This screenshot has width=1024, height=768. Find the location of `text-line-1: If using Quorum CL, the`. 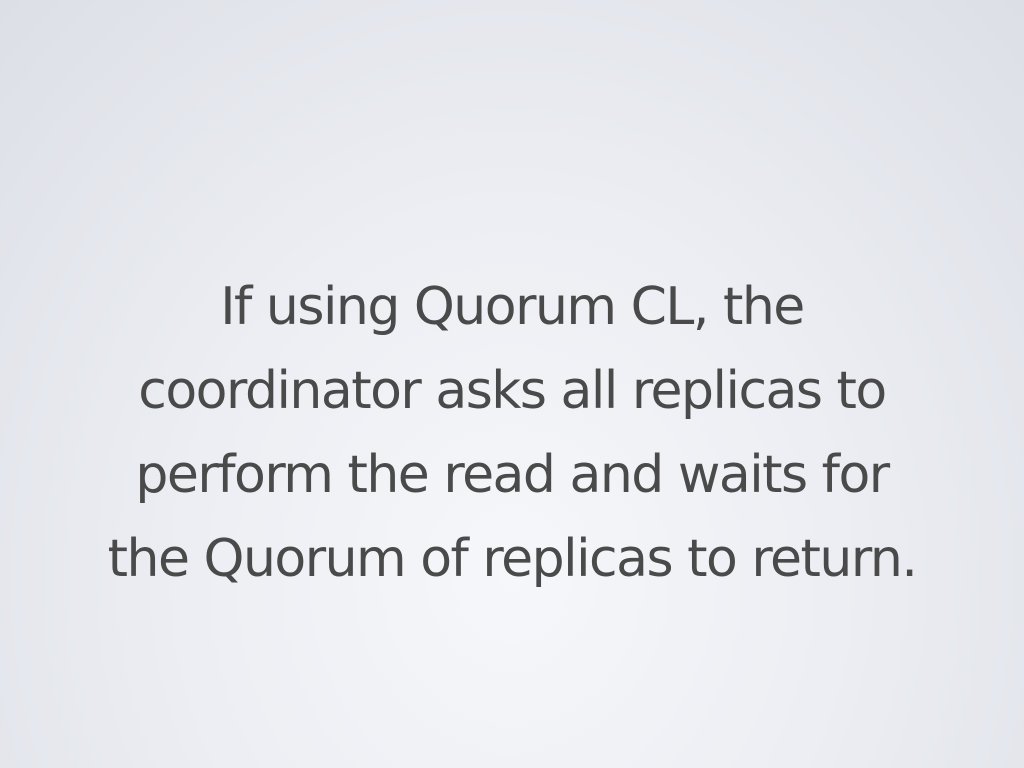

text-line-1: If using Quorum CL, the is located at coordinates (512, 307).